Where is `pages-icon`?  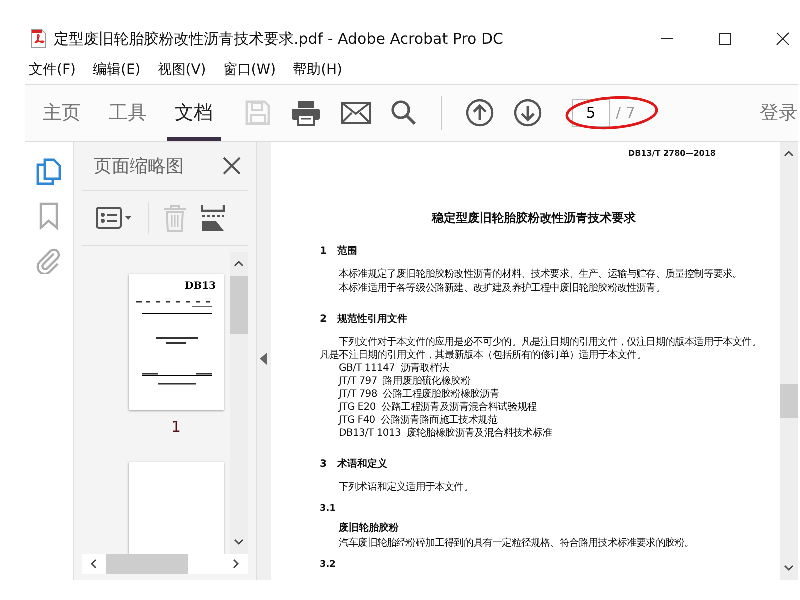
pages-icon is located at coordinates (49, 172).